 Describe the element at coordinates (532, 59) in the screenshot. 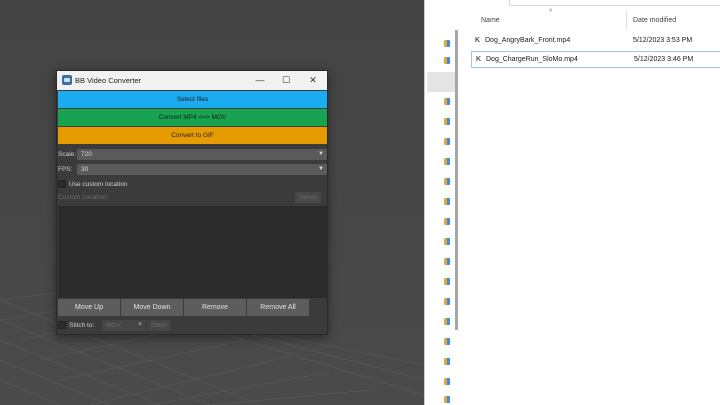

I see `file-name: Dog_ChargeRun_SloMo.mp4` at that location.